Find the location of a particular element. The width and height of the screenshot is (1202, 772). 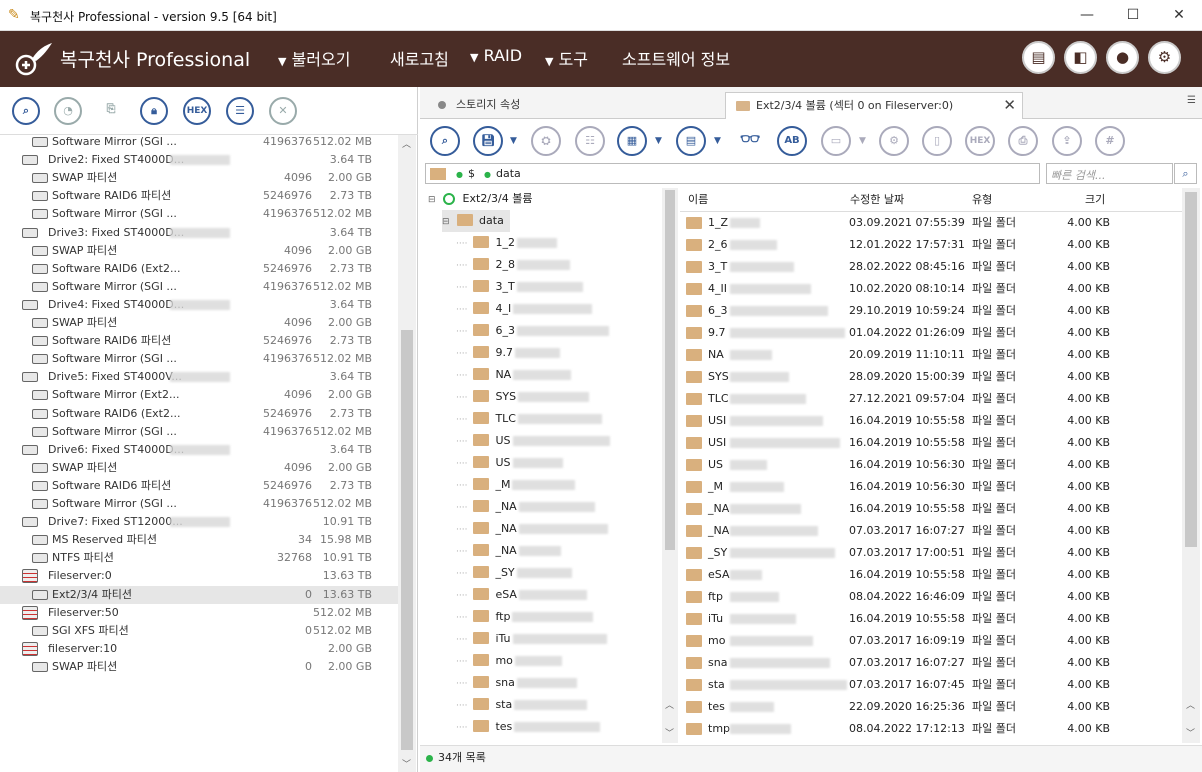

list-item: iTu 16.04.2019 10:55:58 파일 폴더 4.00 KB is located at coordinates (931, 619).